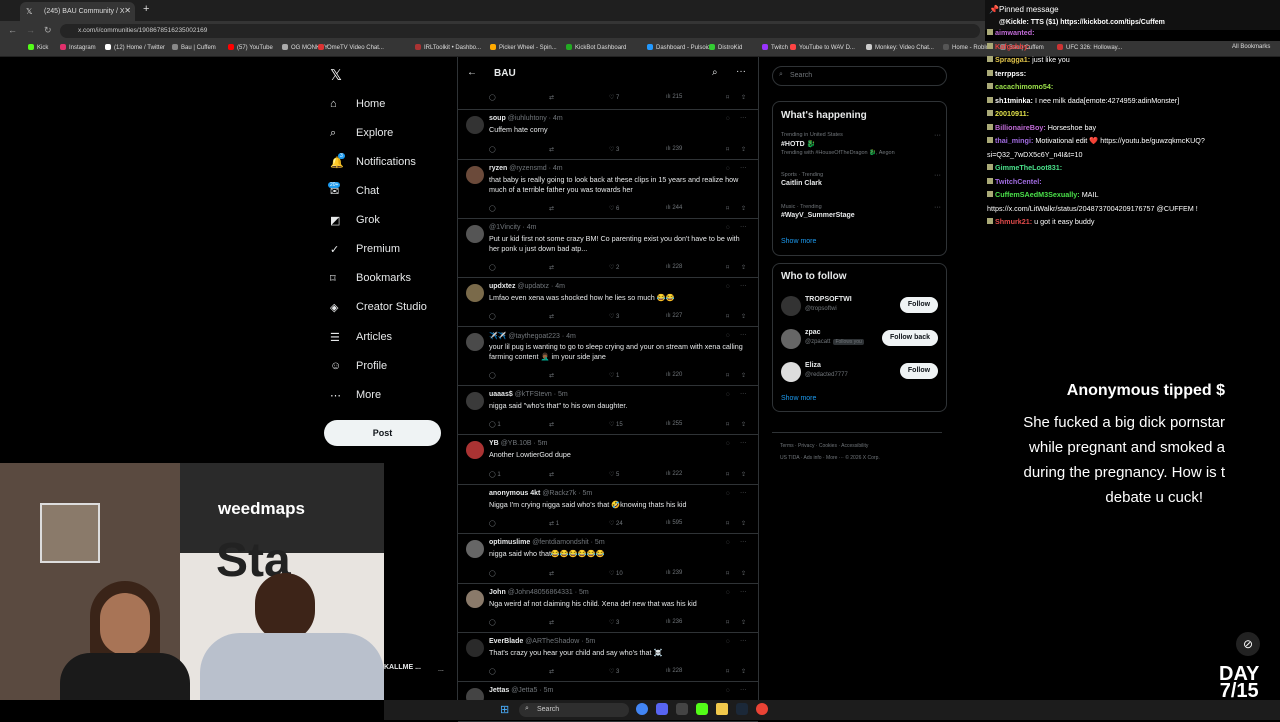  I want to click on bookmark-item: Bau | Cuffem, so click(194, 47).